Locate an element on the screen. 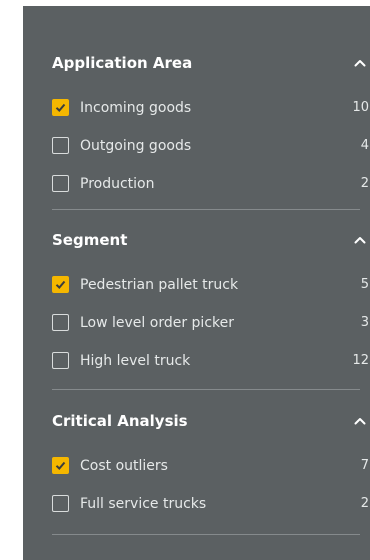 The width and height of the screenshot is (370, 560). section-header-application-area: Application Area is located at coordinates (209, 63).